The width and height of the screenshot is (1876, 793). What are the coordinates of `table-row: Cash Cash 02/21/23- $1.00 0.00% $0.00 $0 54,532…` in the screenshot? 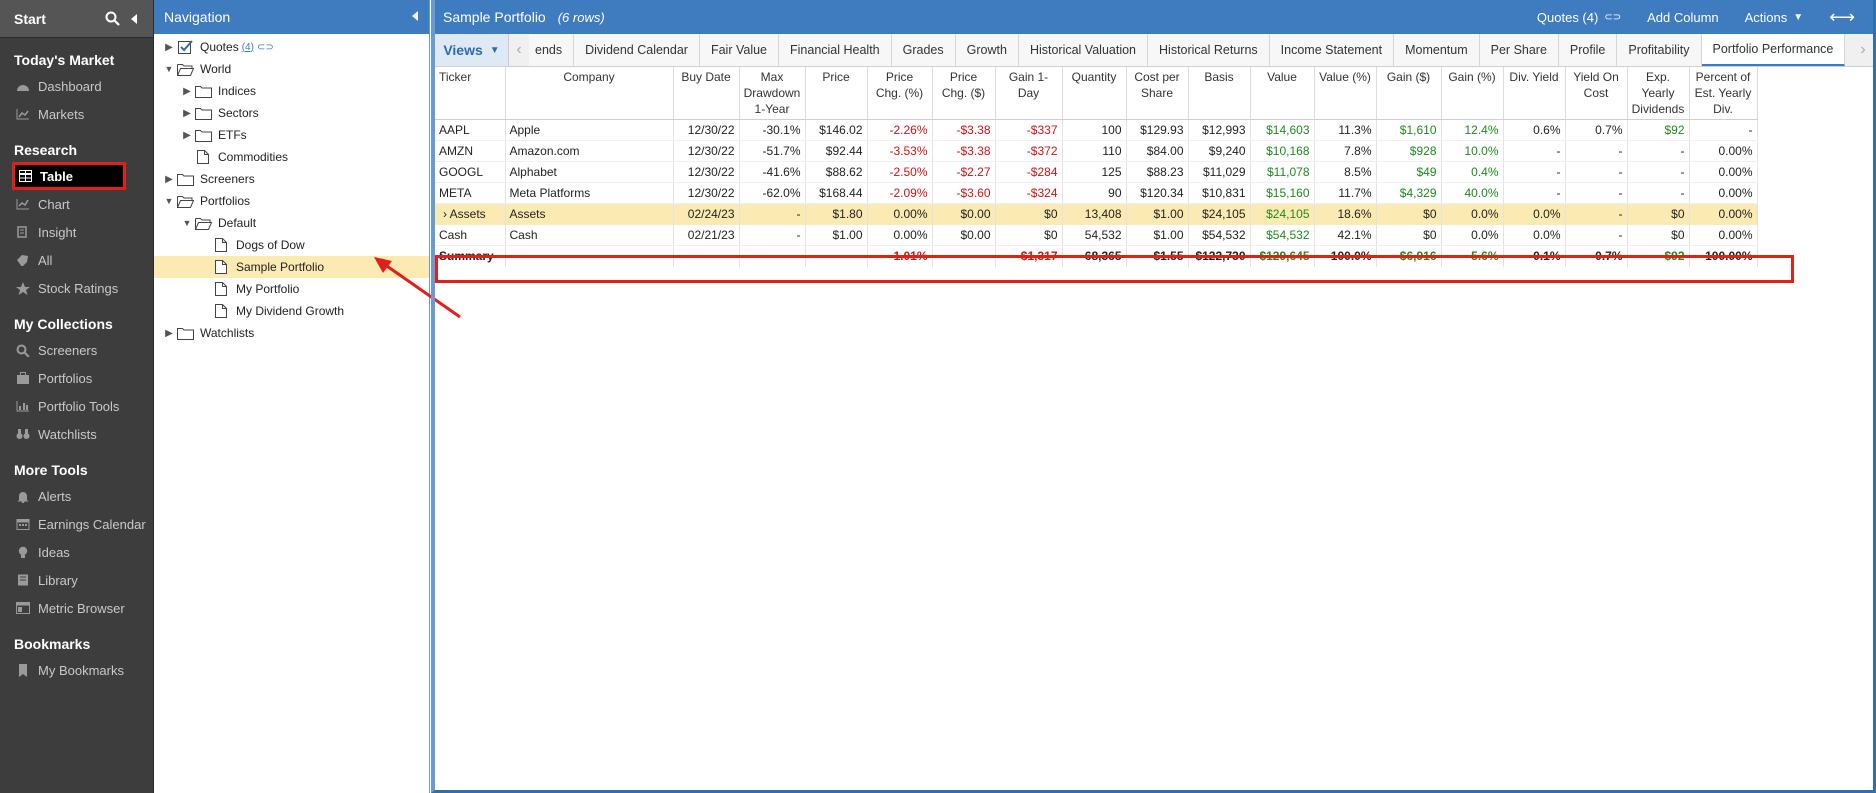 It's located at (1096, 235).